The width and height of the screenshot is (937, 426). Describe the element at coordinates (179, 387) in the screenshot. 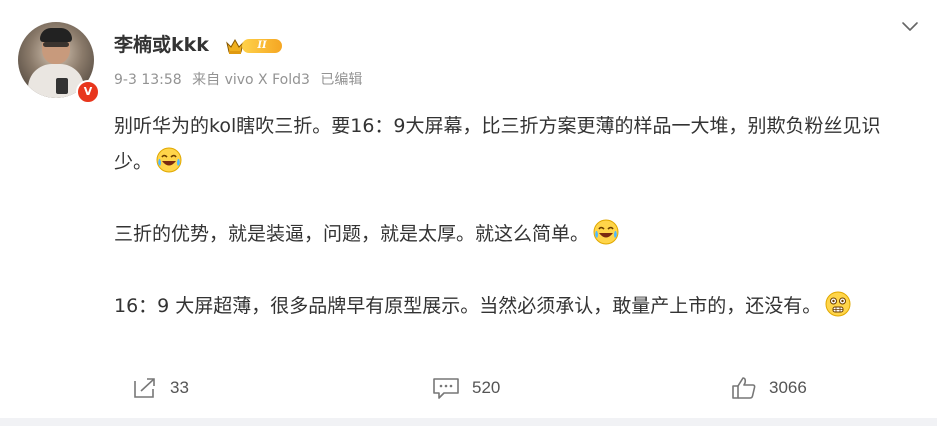

I see `repost-count: 33` at that location.